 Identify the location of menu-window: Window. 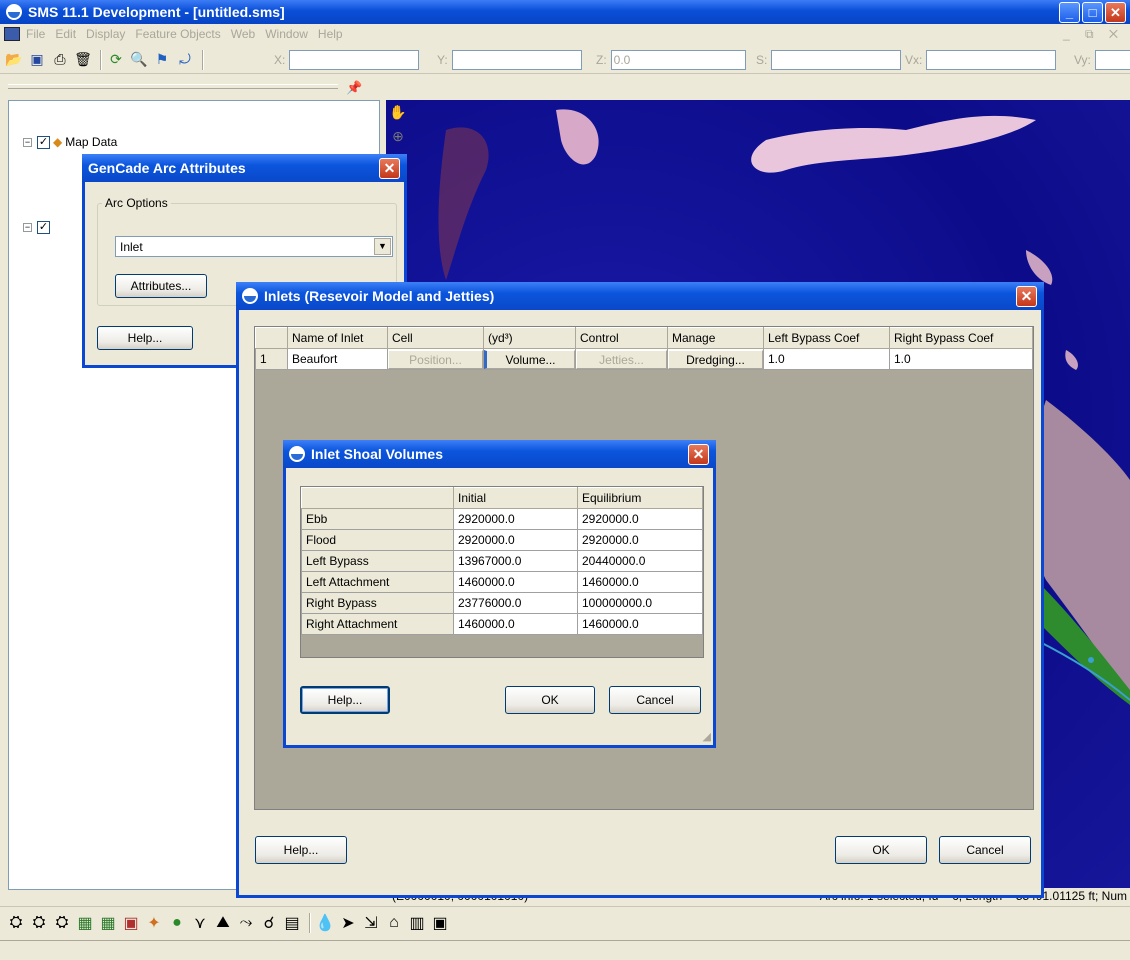
(286, 34).